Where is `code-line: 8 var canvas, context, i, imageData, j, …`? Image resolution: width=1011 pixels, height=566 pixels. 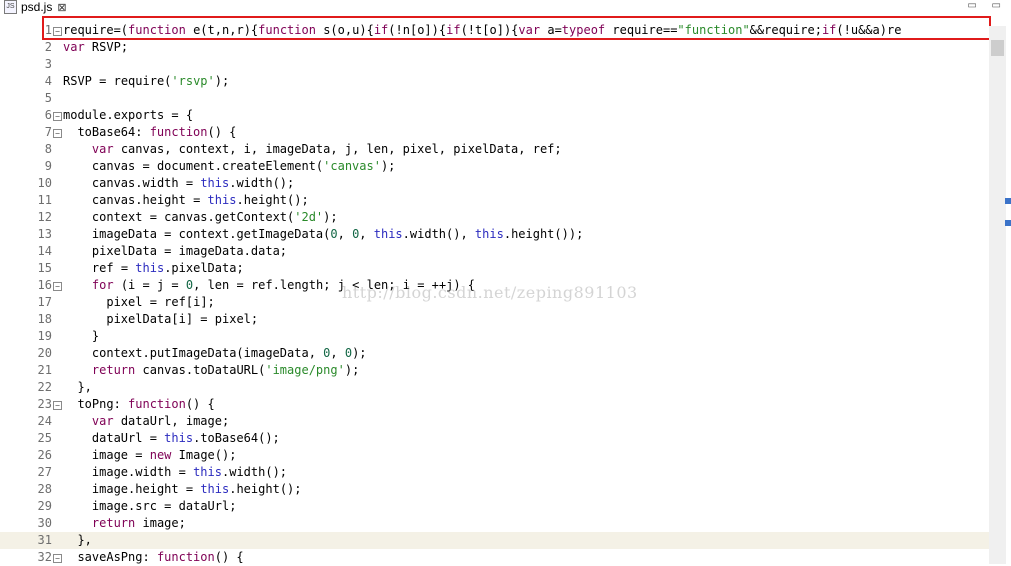 code-line: 8 var canvas, context, i, imageData, j, … is located at coordinates (494, 149).